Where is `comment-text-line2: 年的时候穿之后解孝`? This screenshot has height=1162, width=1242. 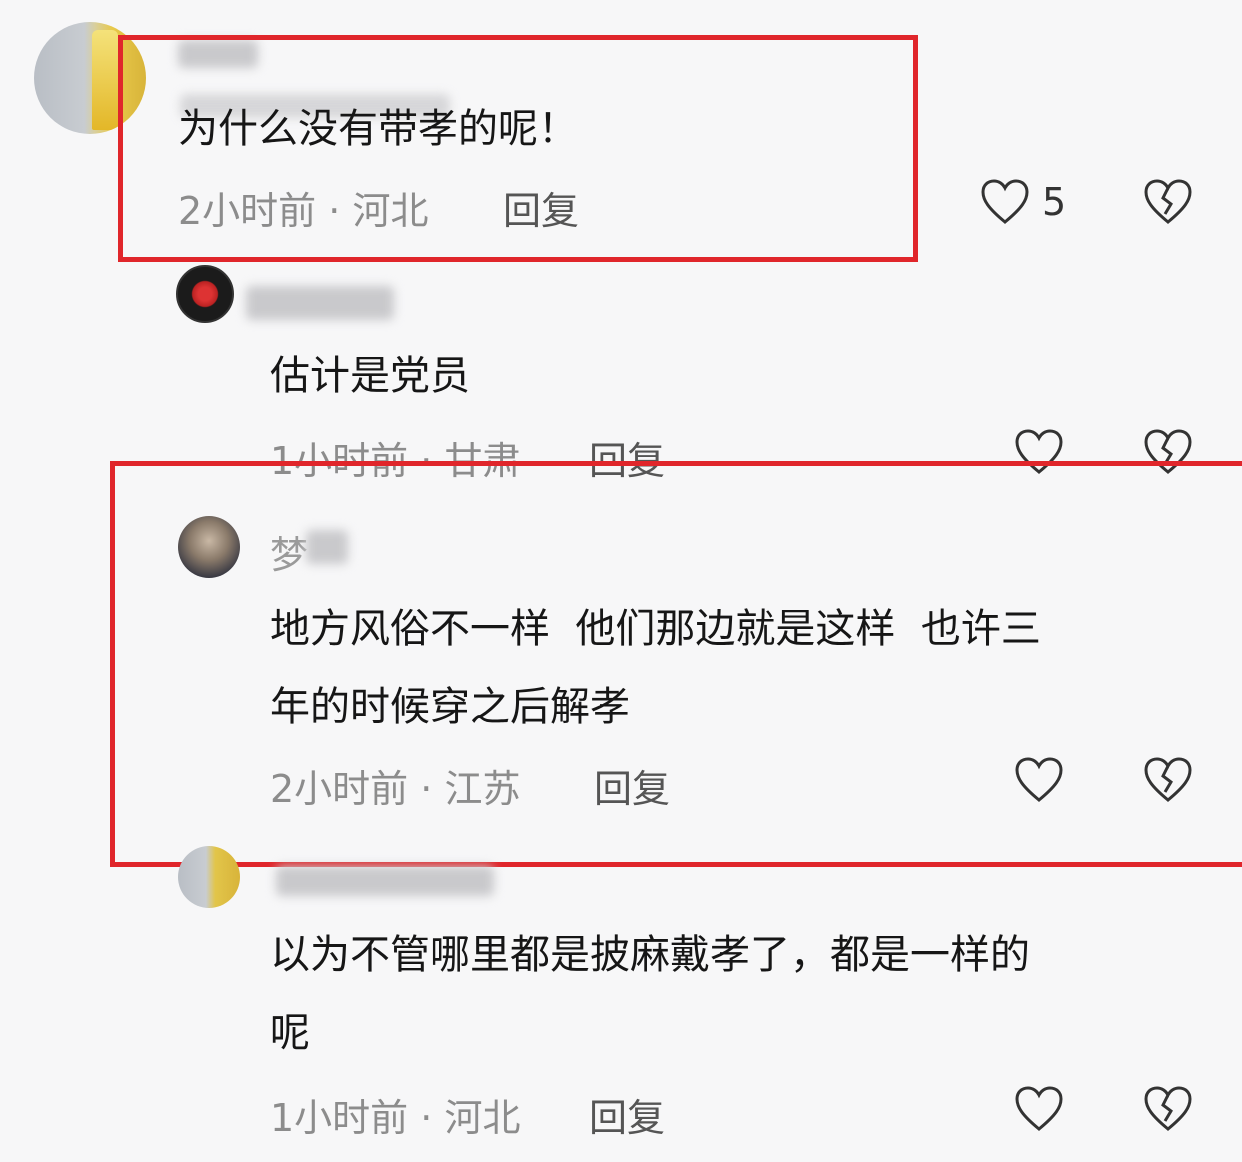 comment-text-line2: 年的时候穿之后解孝 is located at coordinates (450, 707).